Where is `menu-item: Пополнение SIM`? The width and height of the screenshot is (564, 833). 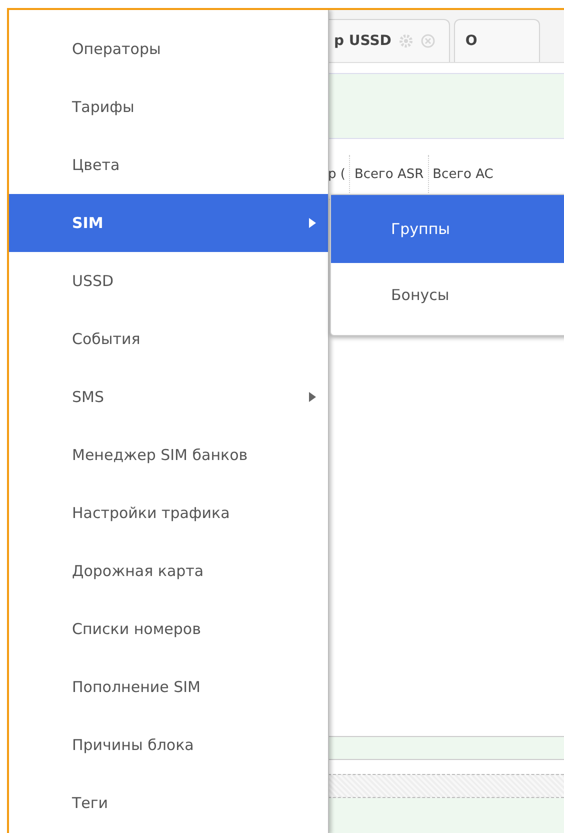 menu-item: Пополнение SIM is located at coordinates (168, 687).